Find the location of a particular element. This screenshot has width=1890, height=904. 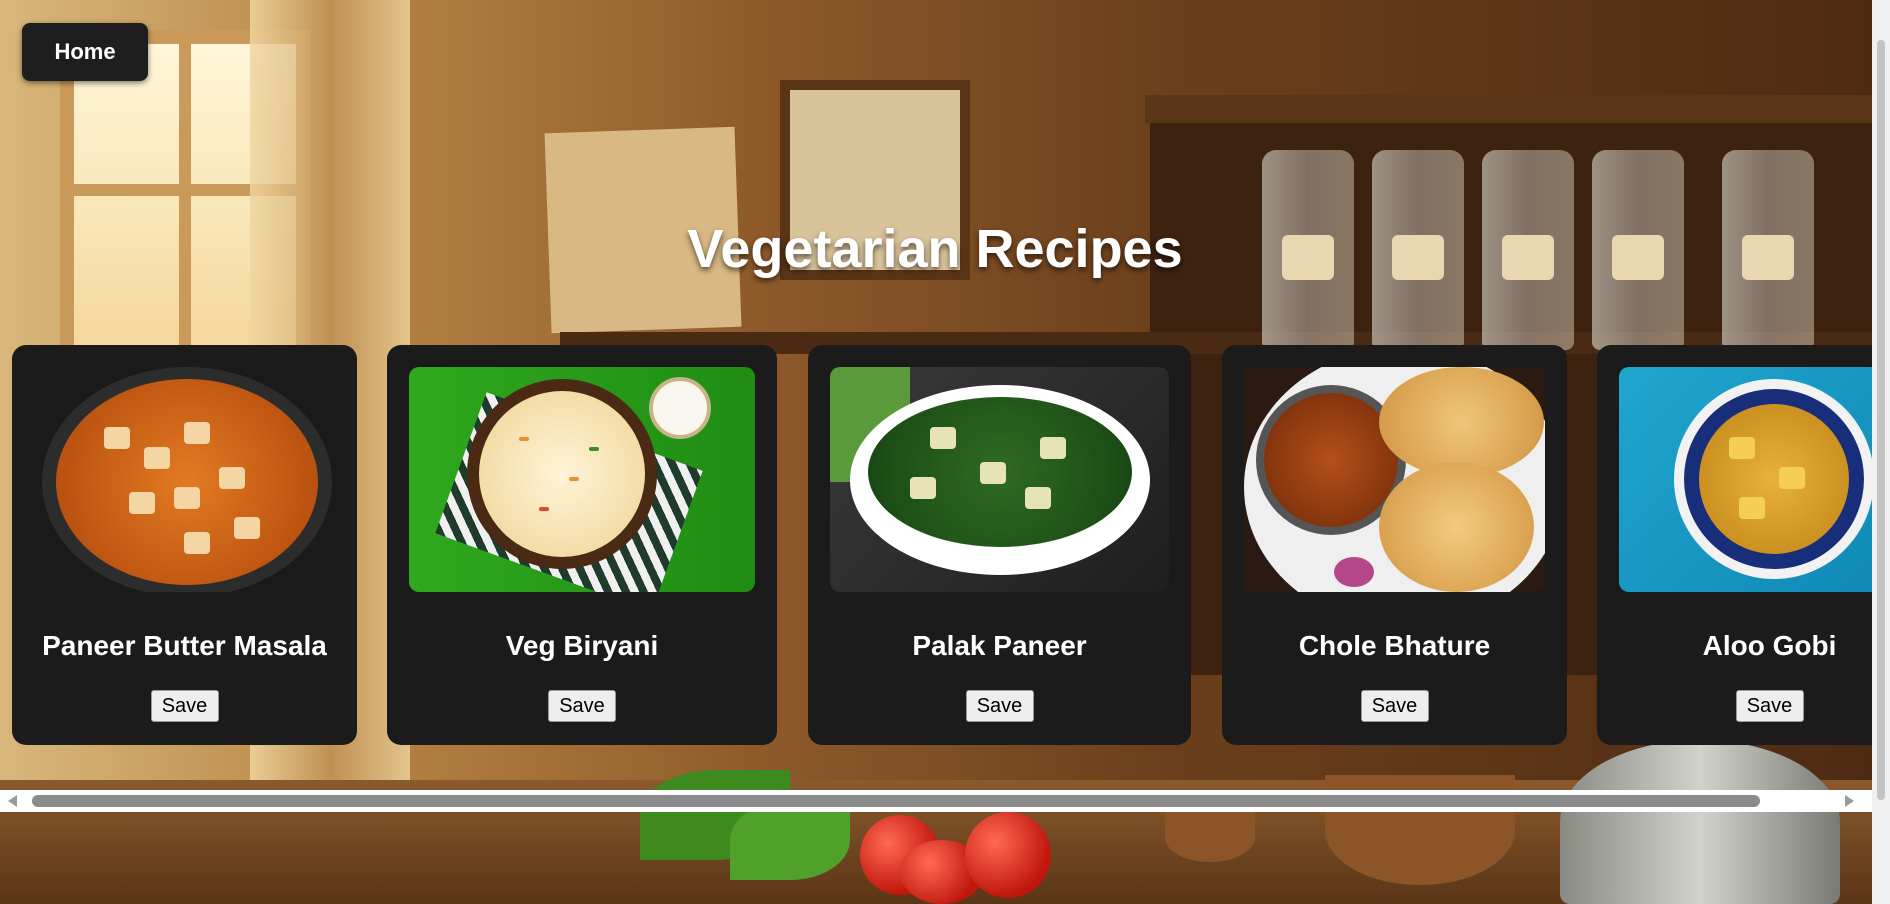

scroll-right-arrow-icon is located at coordinates (1849, 801).